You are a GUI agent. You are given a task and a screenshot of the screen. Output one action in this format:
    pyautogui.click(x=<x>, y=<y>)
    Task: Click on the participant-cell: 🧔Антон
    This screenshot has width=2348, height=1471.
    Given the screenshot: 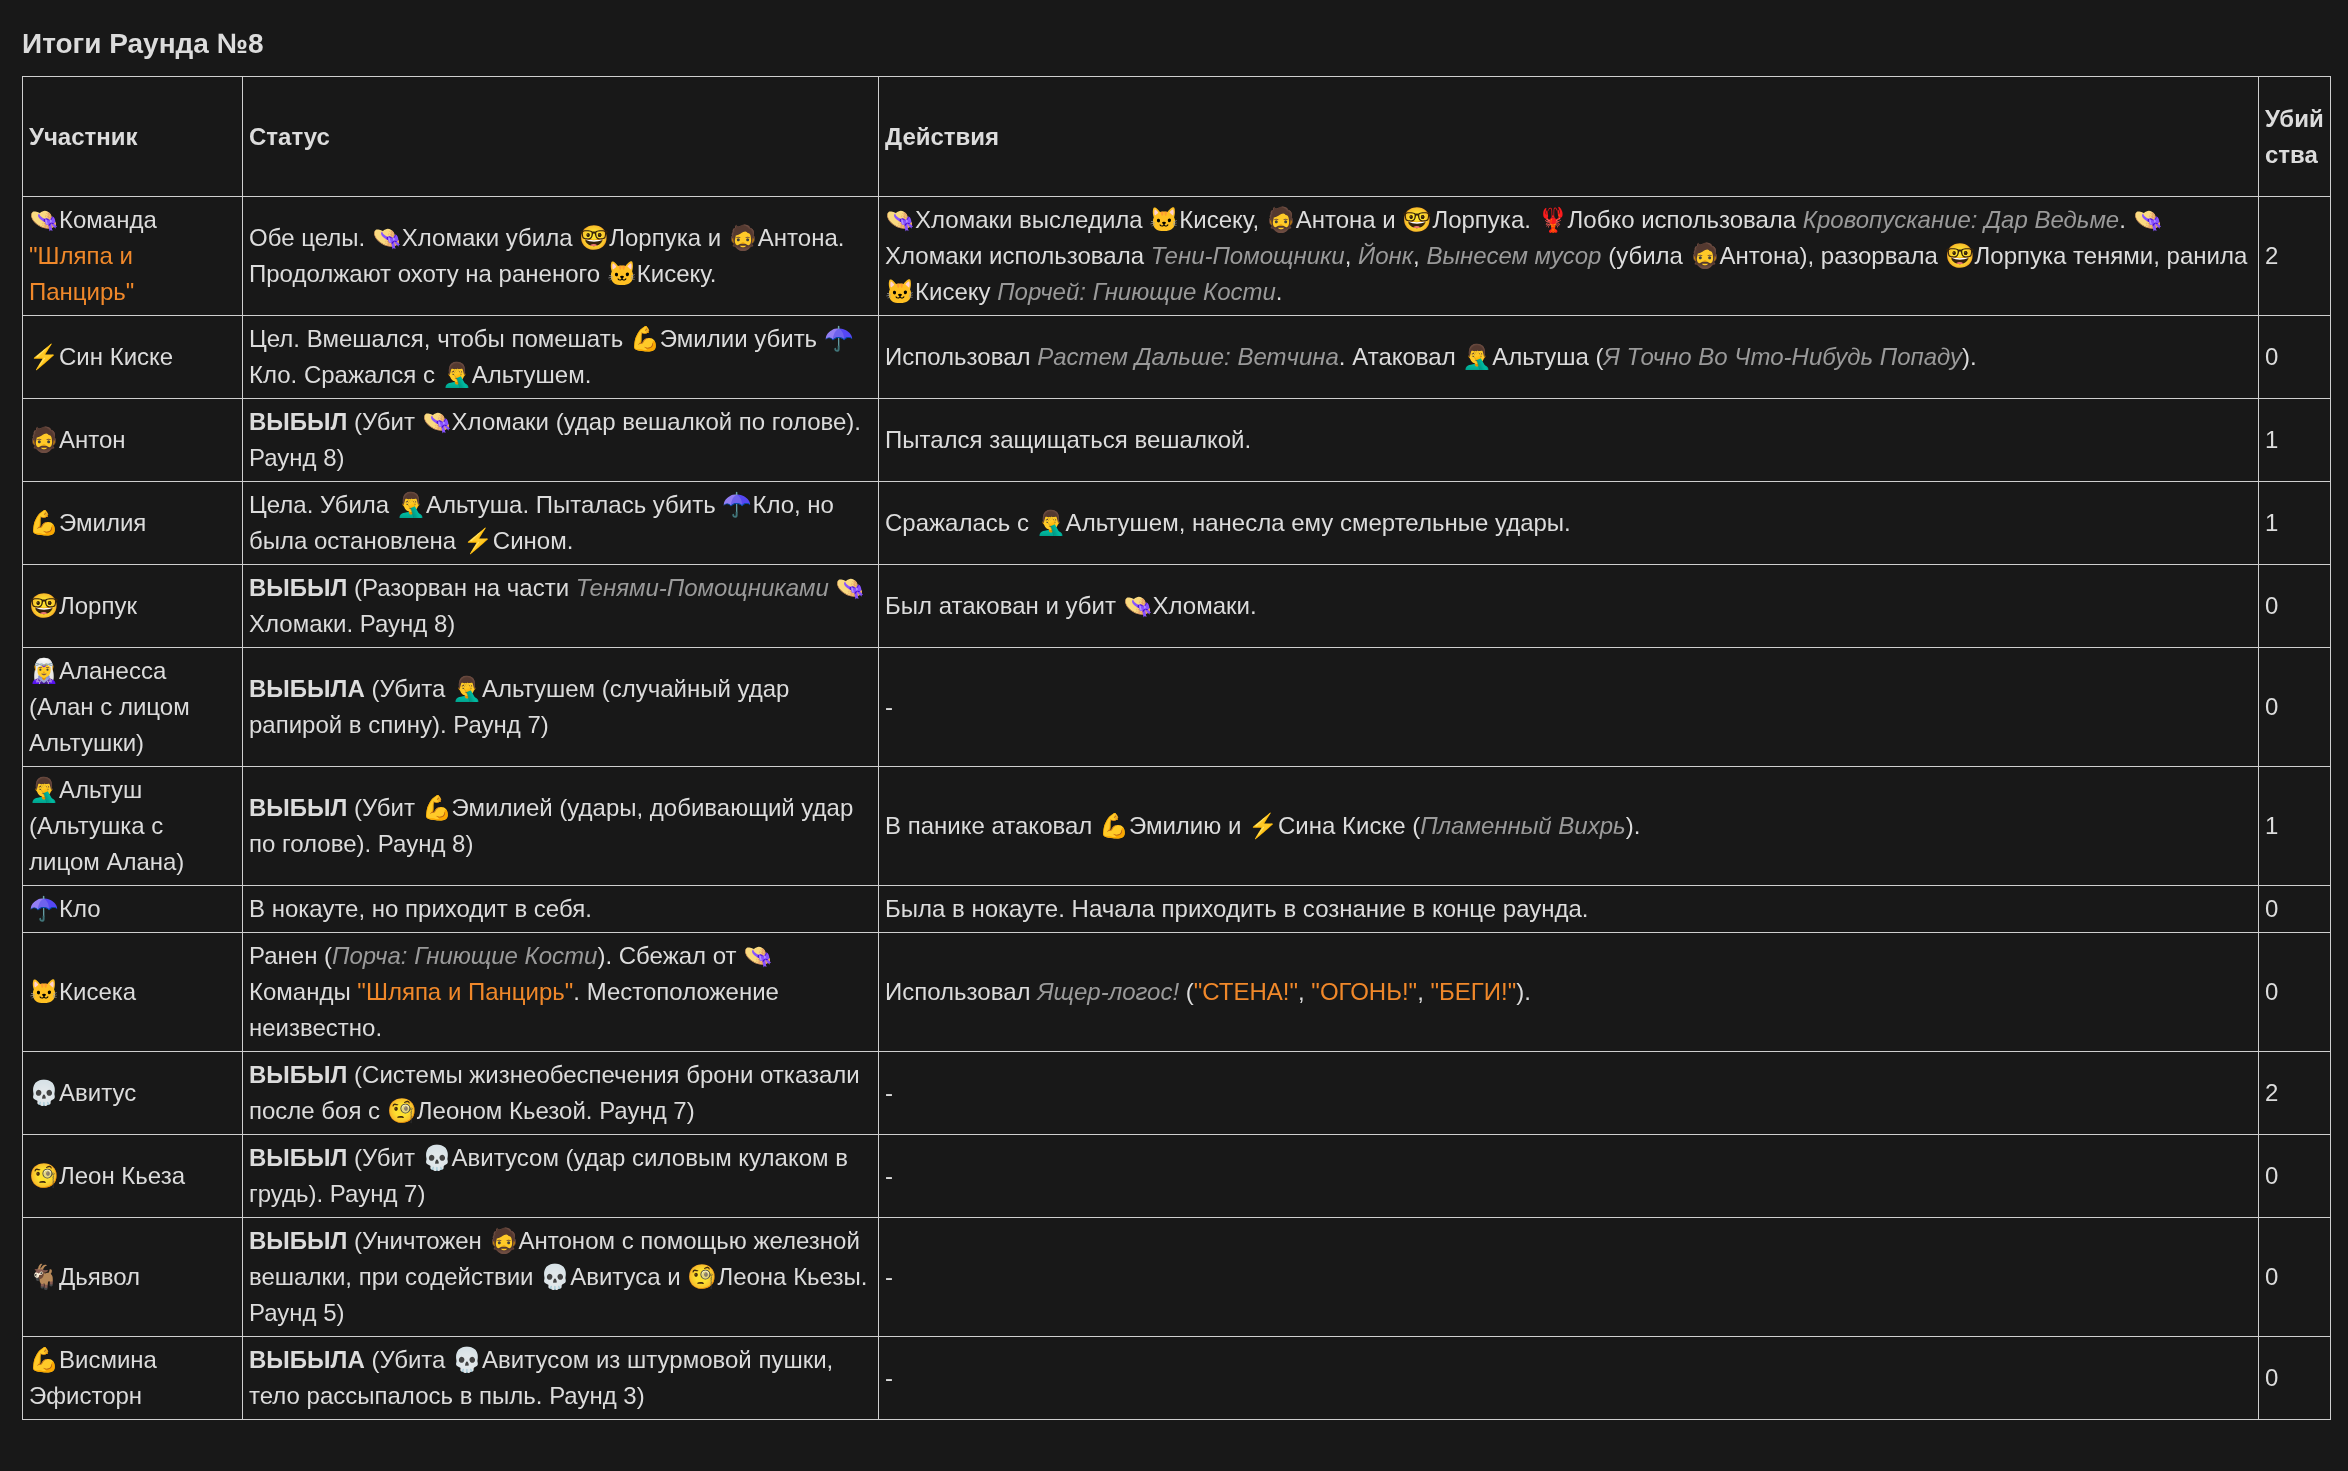 What is the action you would take?
    pyautogui.click(x=132, y=440)
    